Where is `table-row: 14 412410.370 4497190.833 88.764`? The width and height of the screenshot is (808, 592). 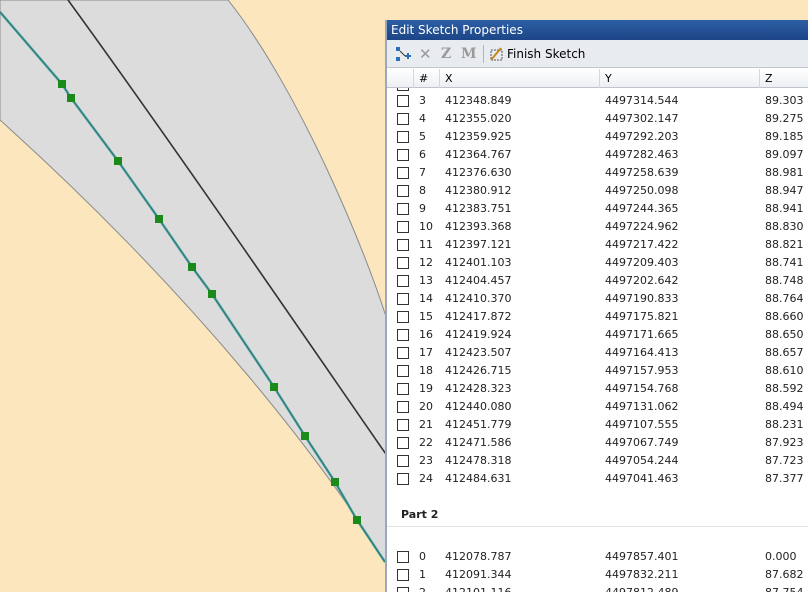 table-row: 14 412410.370 4497190.833 88.764 is located at coordinates (597, 299).